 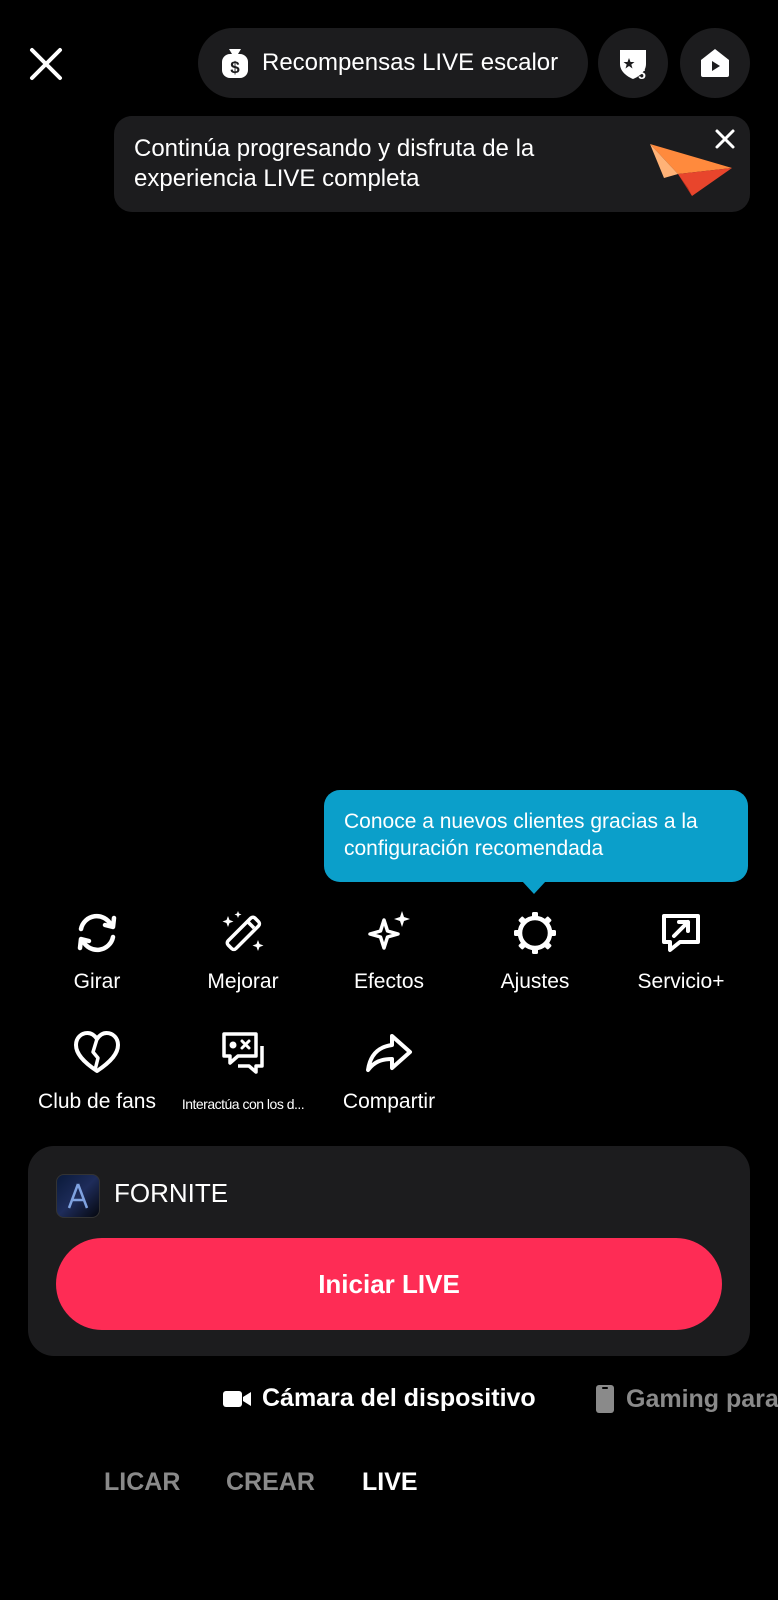 What do you see at coordinates (270, 1482) in the screenshot?
I see `tab-create: CREAR` at bounding box center [270, 1482].